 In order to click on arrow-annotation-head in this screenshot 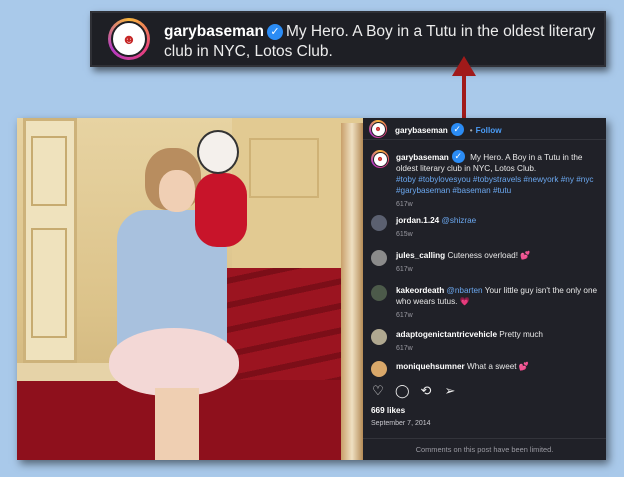, I will do `click(464, 66)`.